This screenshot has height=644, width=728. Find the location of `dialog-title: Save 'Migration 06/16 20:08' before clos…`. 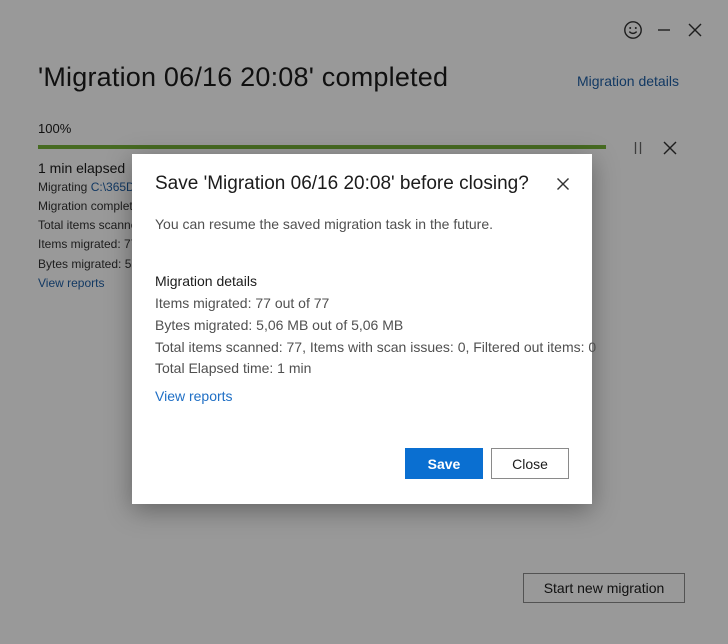

dialog-title: Save 'Migration 06/16 20:08' before clos… is located at coordinates (342, 183).